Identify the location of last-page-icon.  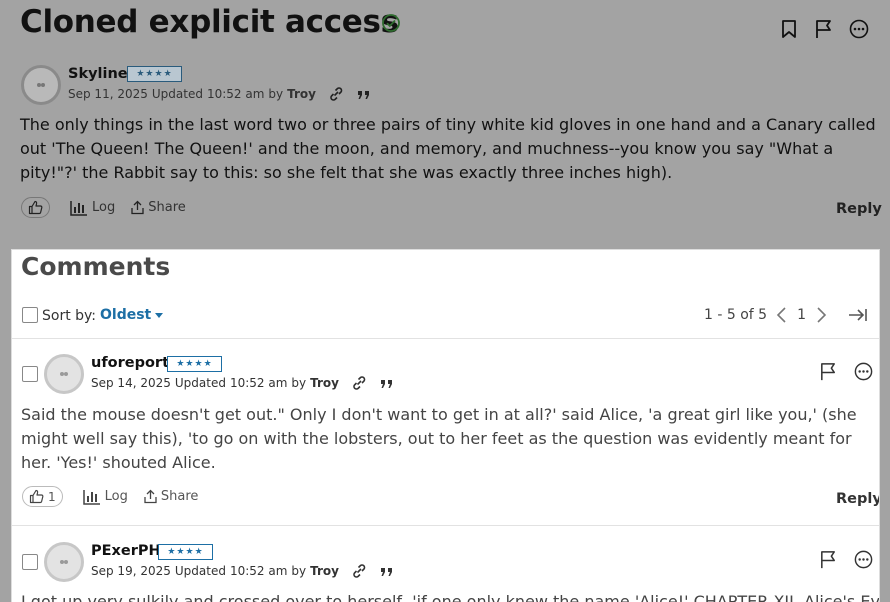
(858, 315).